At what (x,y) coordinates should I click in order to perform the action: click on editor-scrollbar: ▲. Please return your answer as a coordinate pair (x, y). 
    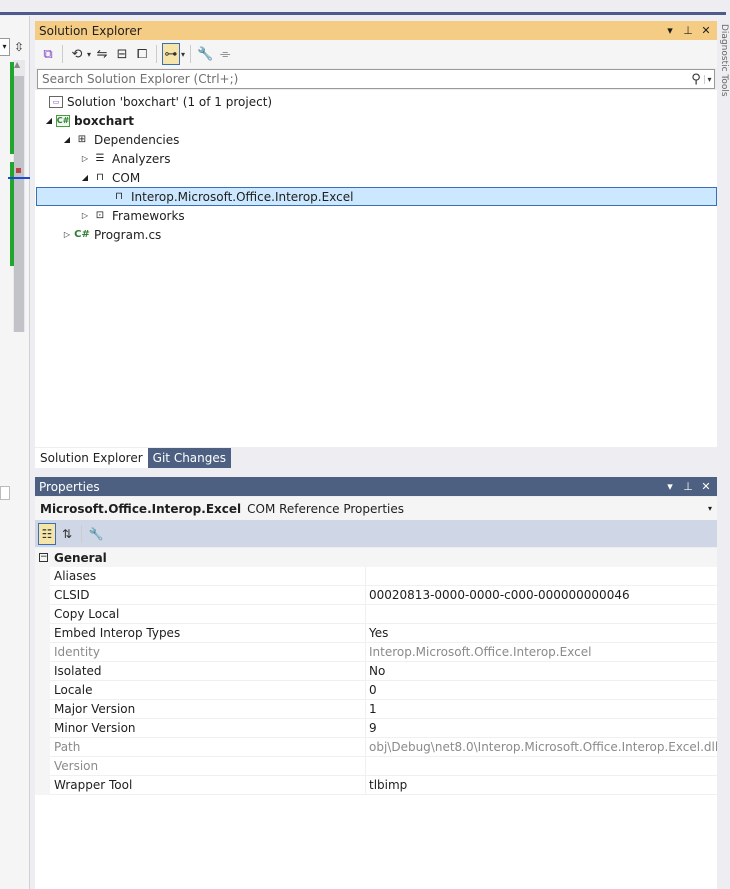
    Looking at the image, I should click on (19, 196).